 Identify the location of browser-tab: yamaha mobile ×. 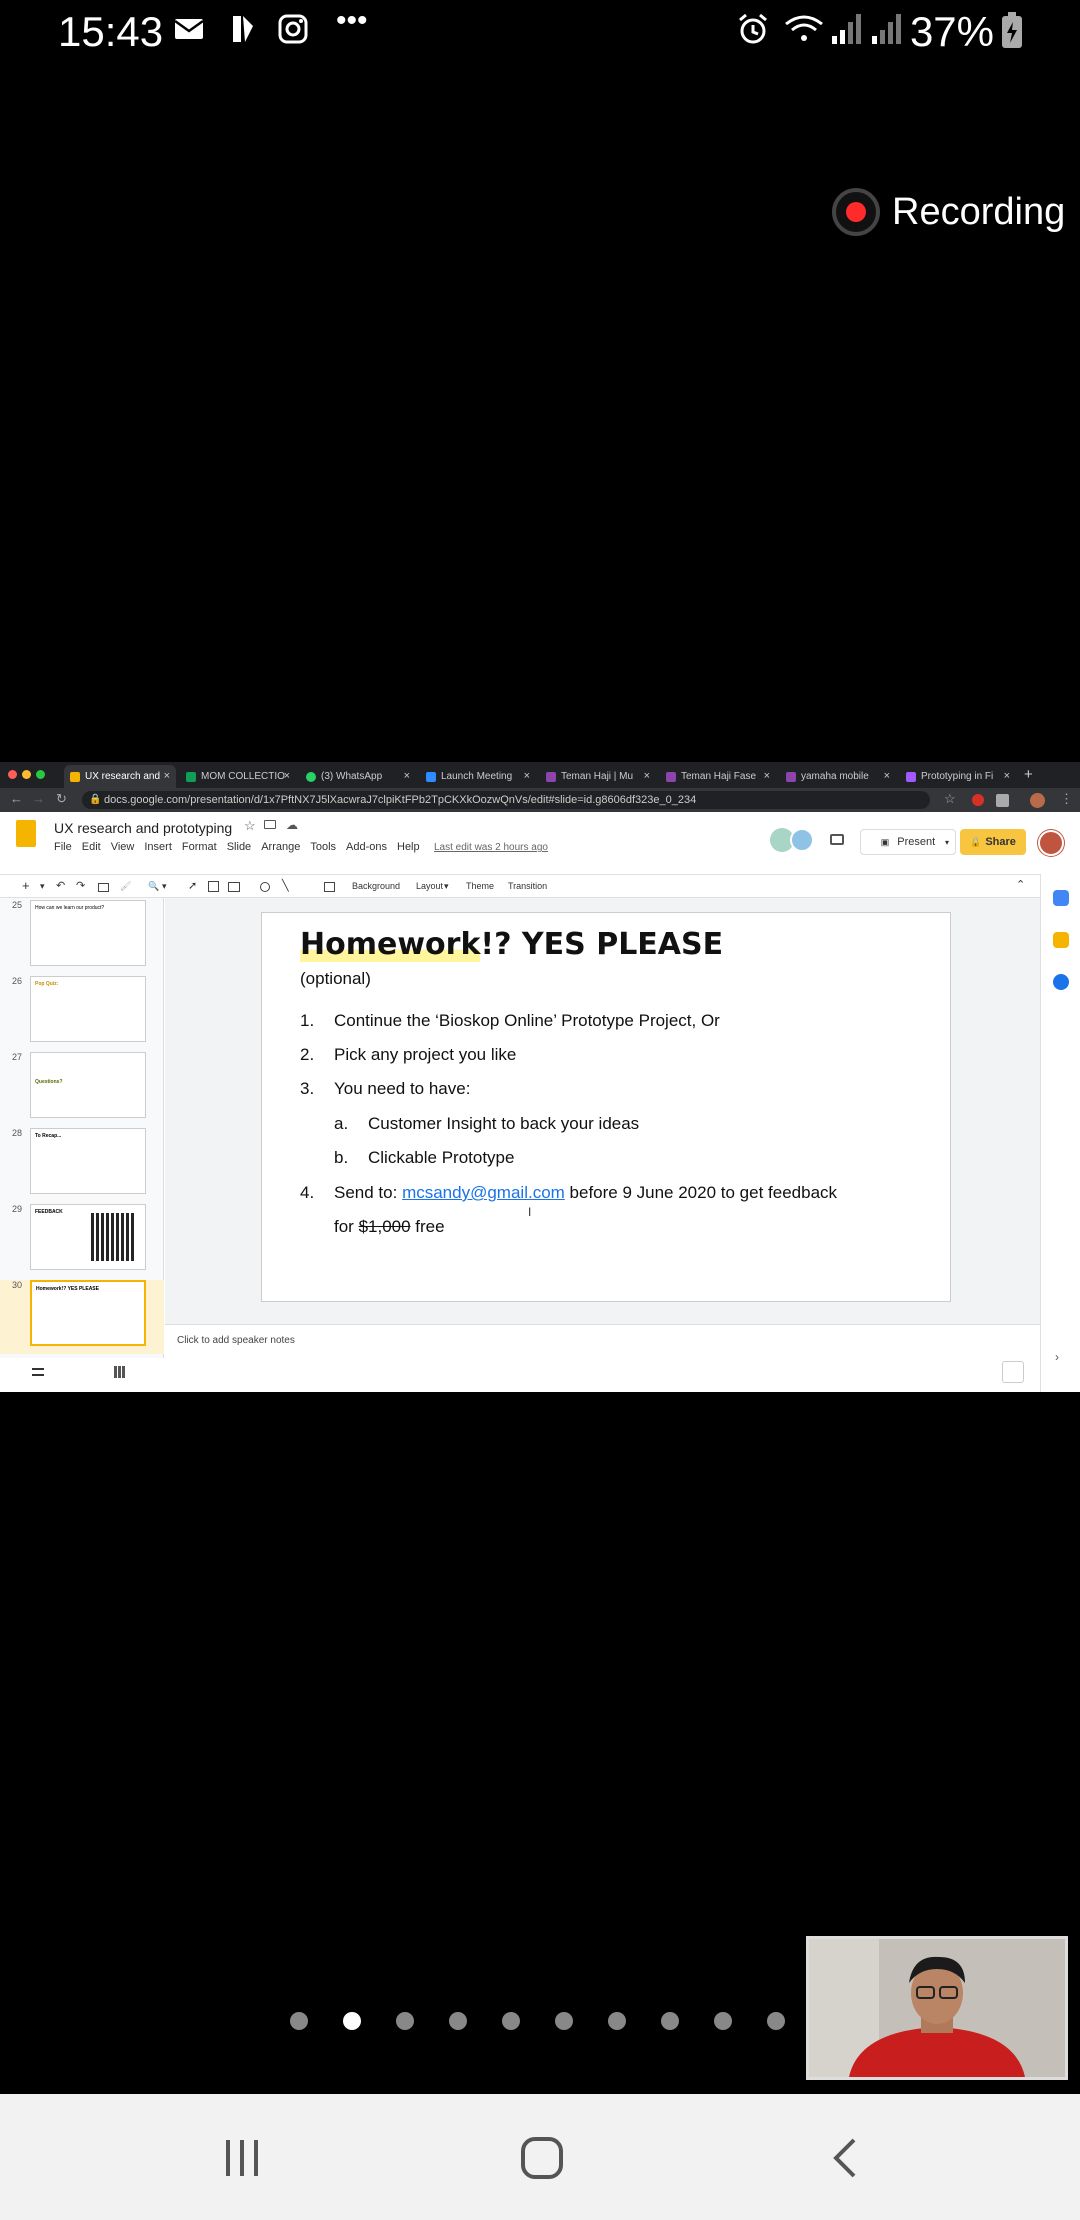
(838, 776).